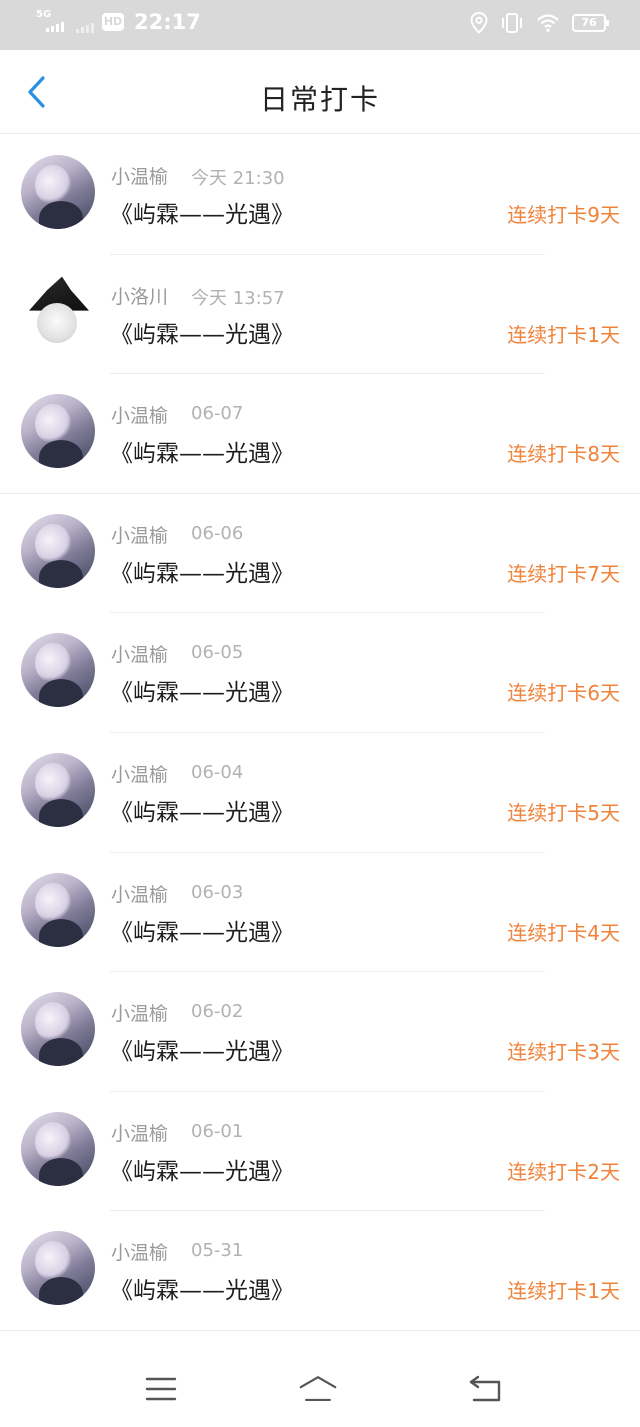 This screenshot has height=1427, width=640. Describe the element at coordinates (320, 1152) in the screenshot. I see `list-item: 小温榆 06-01 《屿霖——光遇》 连续打卡2天` at that location.